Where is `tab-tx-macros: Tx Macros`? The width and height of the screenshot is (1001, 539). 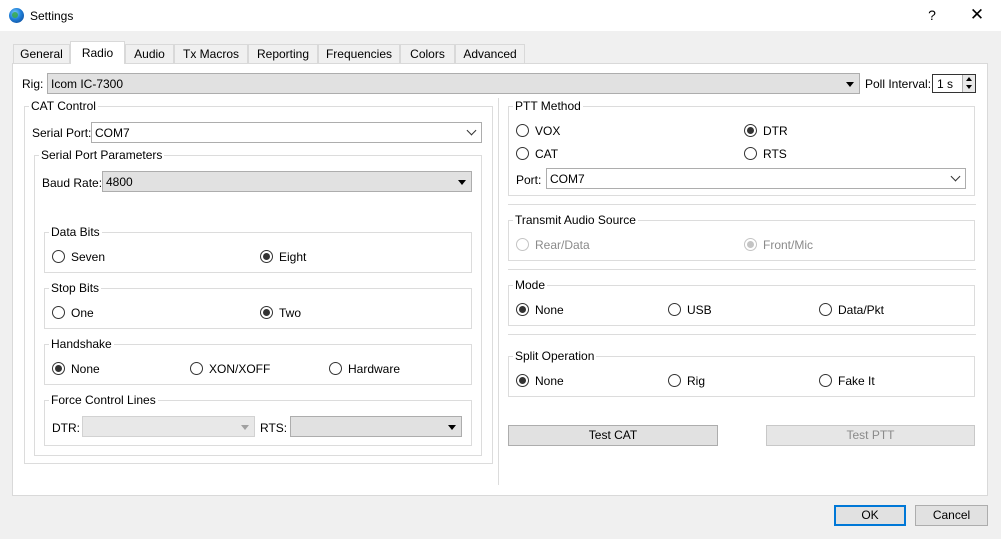 tab-tx-macros: Tx Macros is located at coordinates (211, 53).